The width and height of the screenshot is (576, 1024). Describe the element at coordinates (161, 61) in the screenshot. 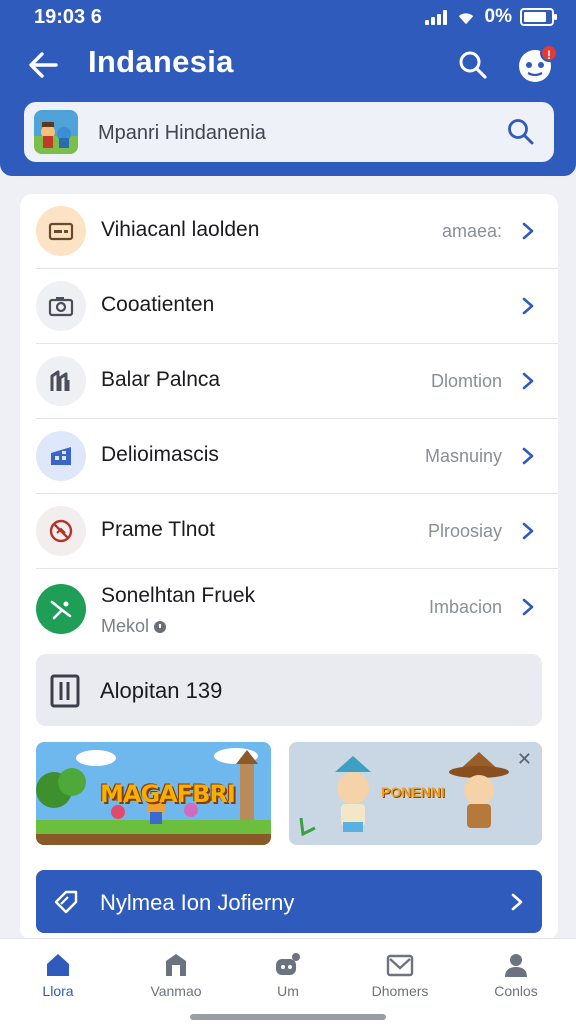

I see `page-title: Indanesia` at that location.